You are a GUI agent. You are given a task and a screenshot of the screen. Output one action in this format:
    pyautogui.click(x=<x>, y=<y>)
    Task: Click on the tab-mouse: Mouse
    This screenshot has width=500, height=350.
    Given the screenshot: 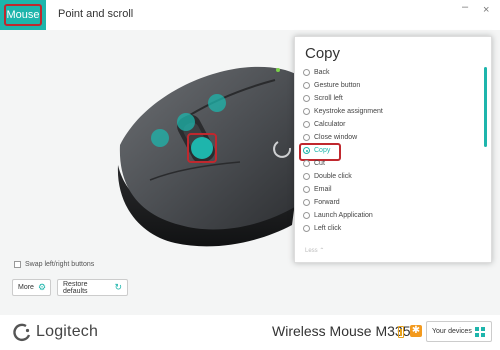 What is the action you would take?
    pyautogui.click(x=23, y=15)
    